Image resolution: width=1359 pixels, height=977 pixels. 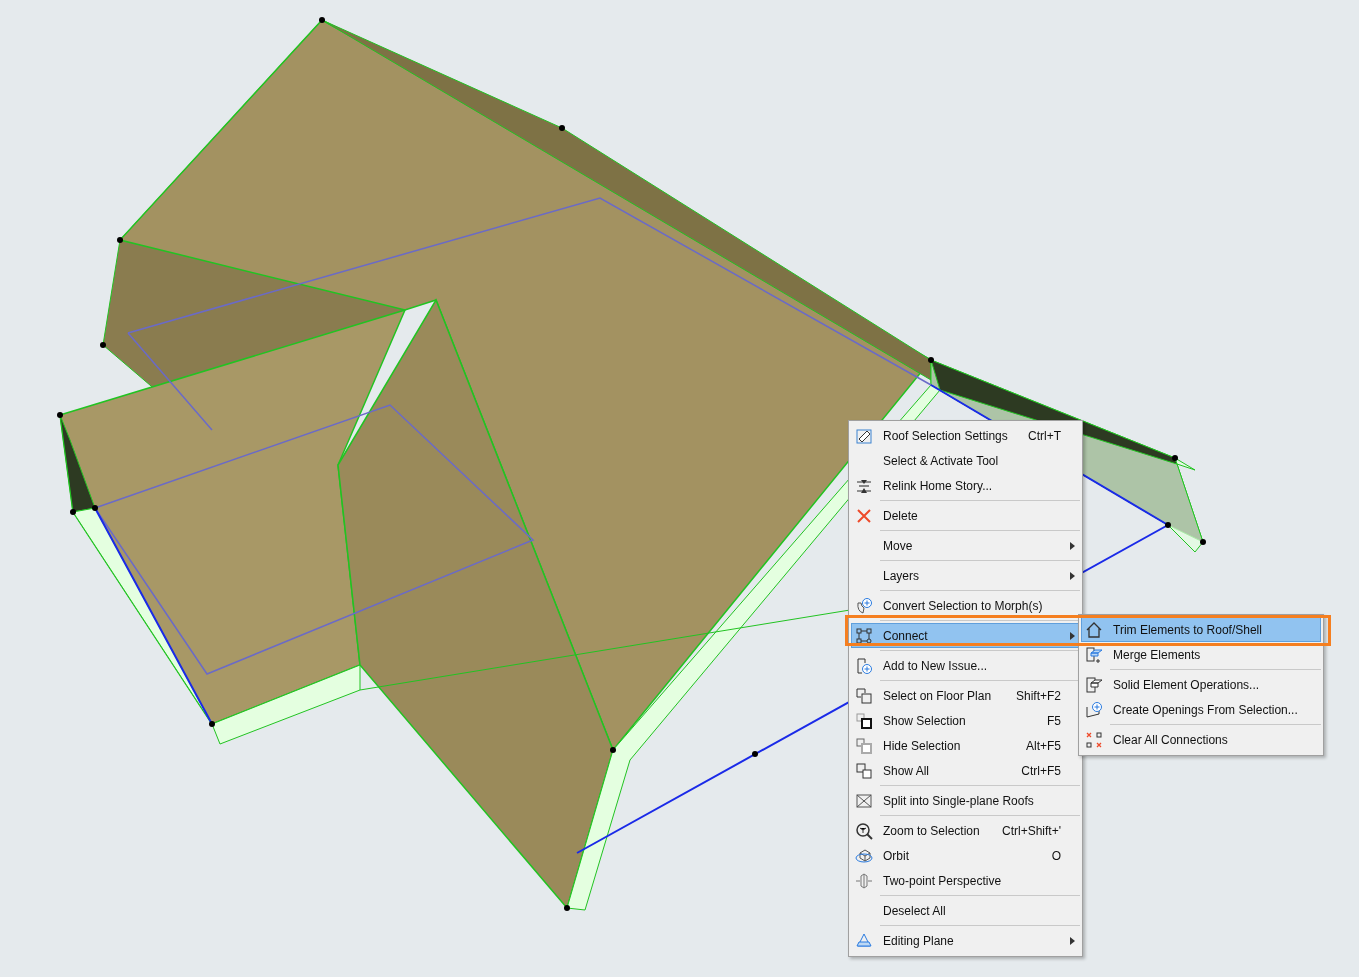 What do you see at coordinates (1094, 630) in the screenshot?
I see `house-icon` at bounding box center [1094, 630].